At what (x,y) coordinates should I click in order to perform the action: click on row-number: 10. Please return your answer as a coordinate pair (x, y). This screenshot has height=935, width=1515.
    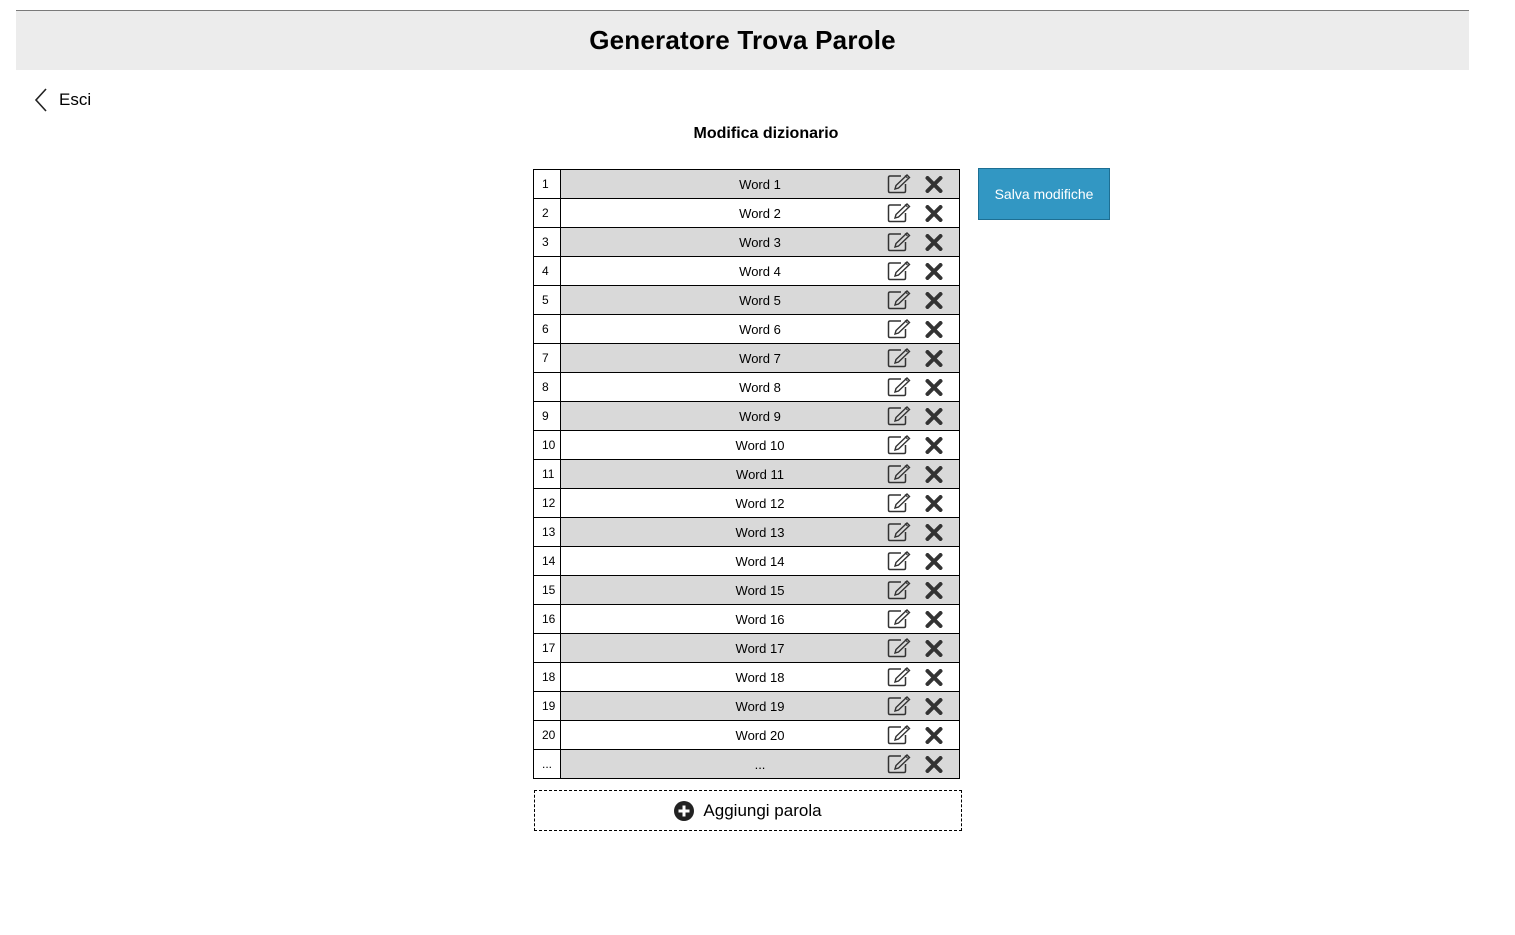
    Looking at the image, I should click on (547, 445).